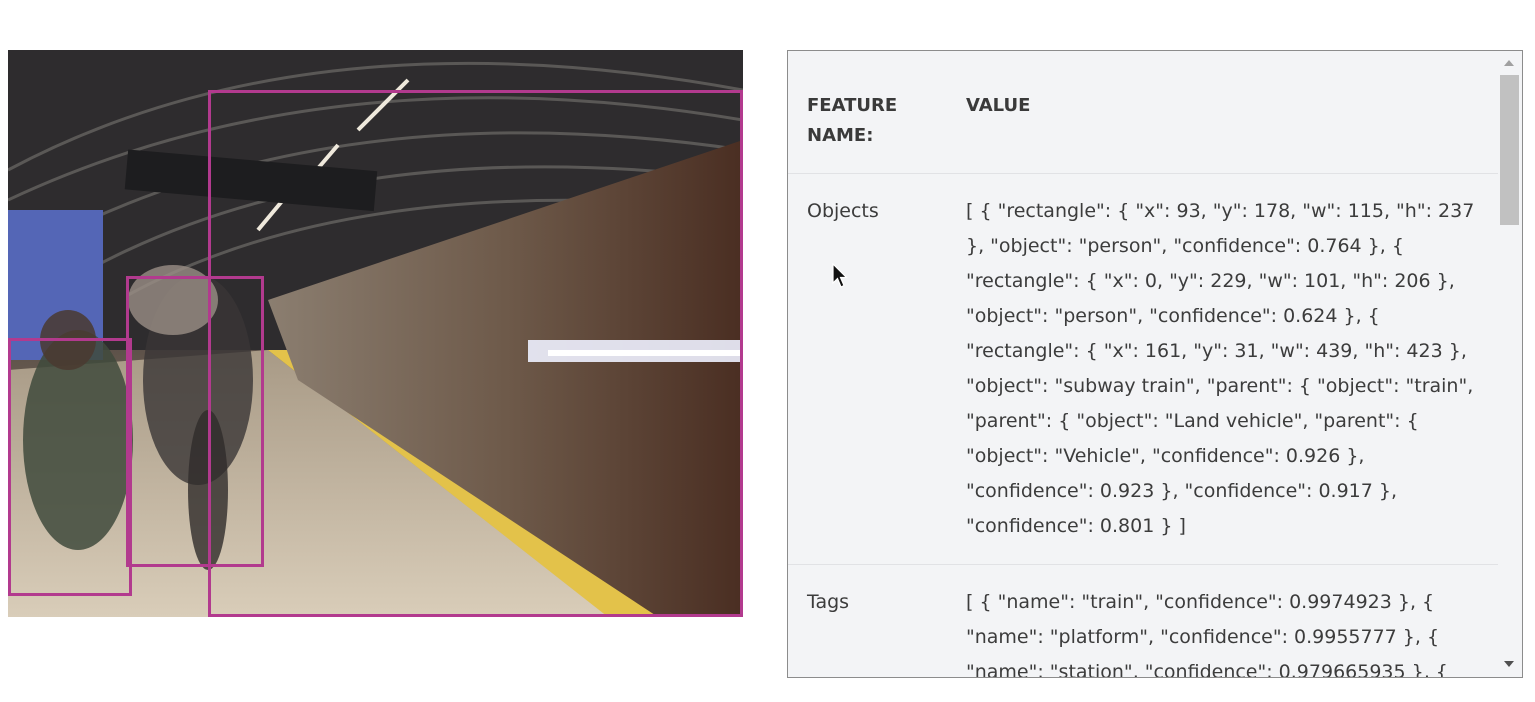  I want to click on scroll-down-arrow-icon, so click(1509, 664).